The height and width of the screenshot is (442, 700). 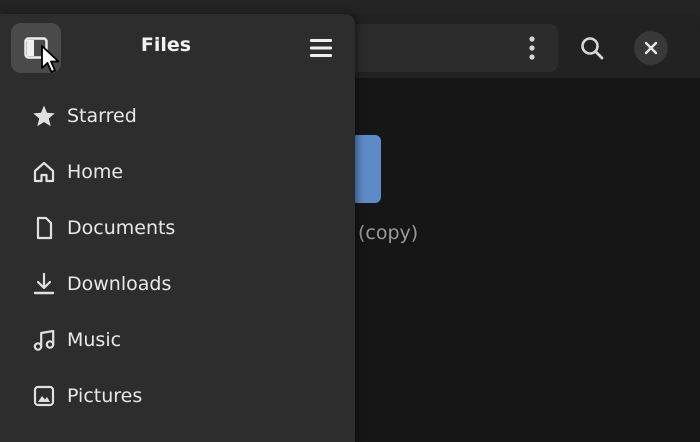 I want to click on search-icon, so click(x=592, y=48).